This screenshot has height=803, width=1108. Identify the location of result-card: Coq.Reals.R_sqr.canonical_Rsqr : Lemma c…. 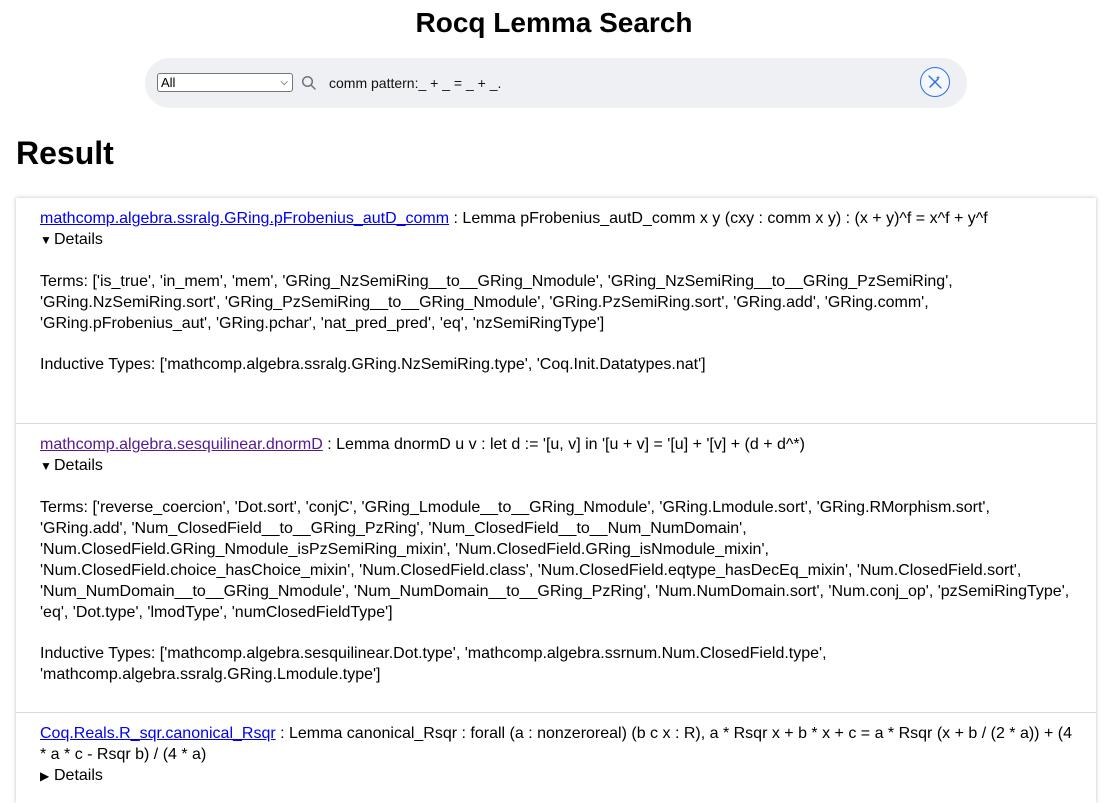
(556, 758).